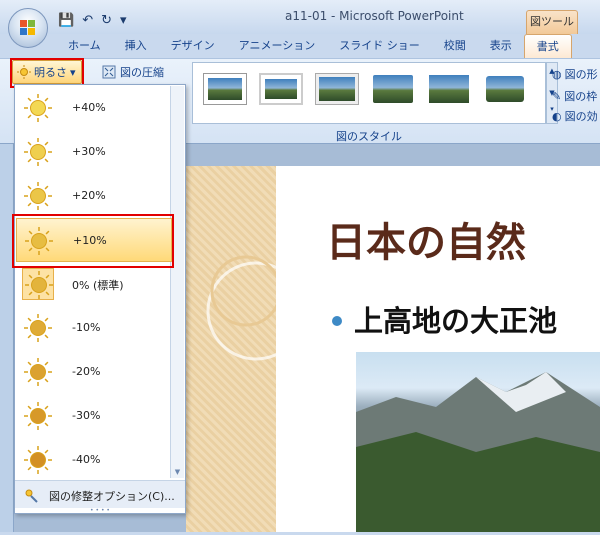 The image size is (600, 535). What do you see at coordinates (575, 116) in the screenshot?
I see `picture-effects-button: ◐ 図の効` at bounding box center [575, 116].